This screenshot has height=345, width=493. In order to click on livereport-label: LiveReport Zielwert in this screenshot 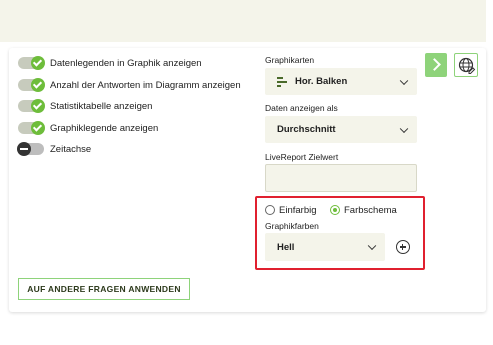, I will do `click(302, 157)`.